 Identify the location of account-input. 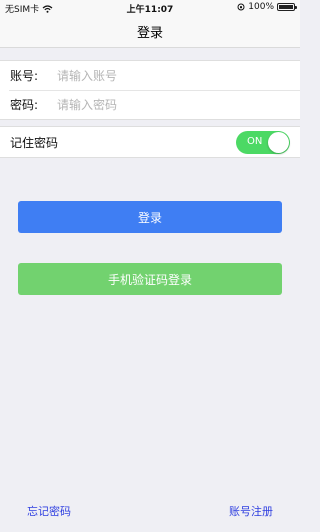
(167, 75).